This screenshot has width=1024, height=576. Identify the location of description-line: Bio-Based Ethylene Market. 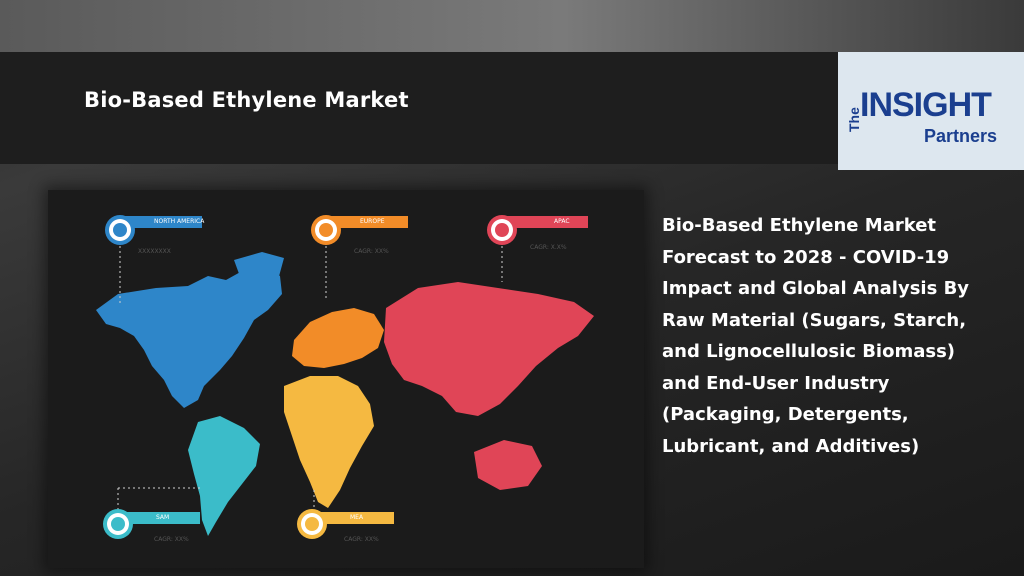
(799, 225).